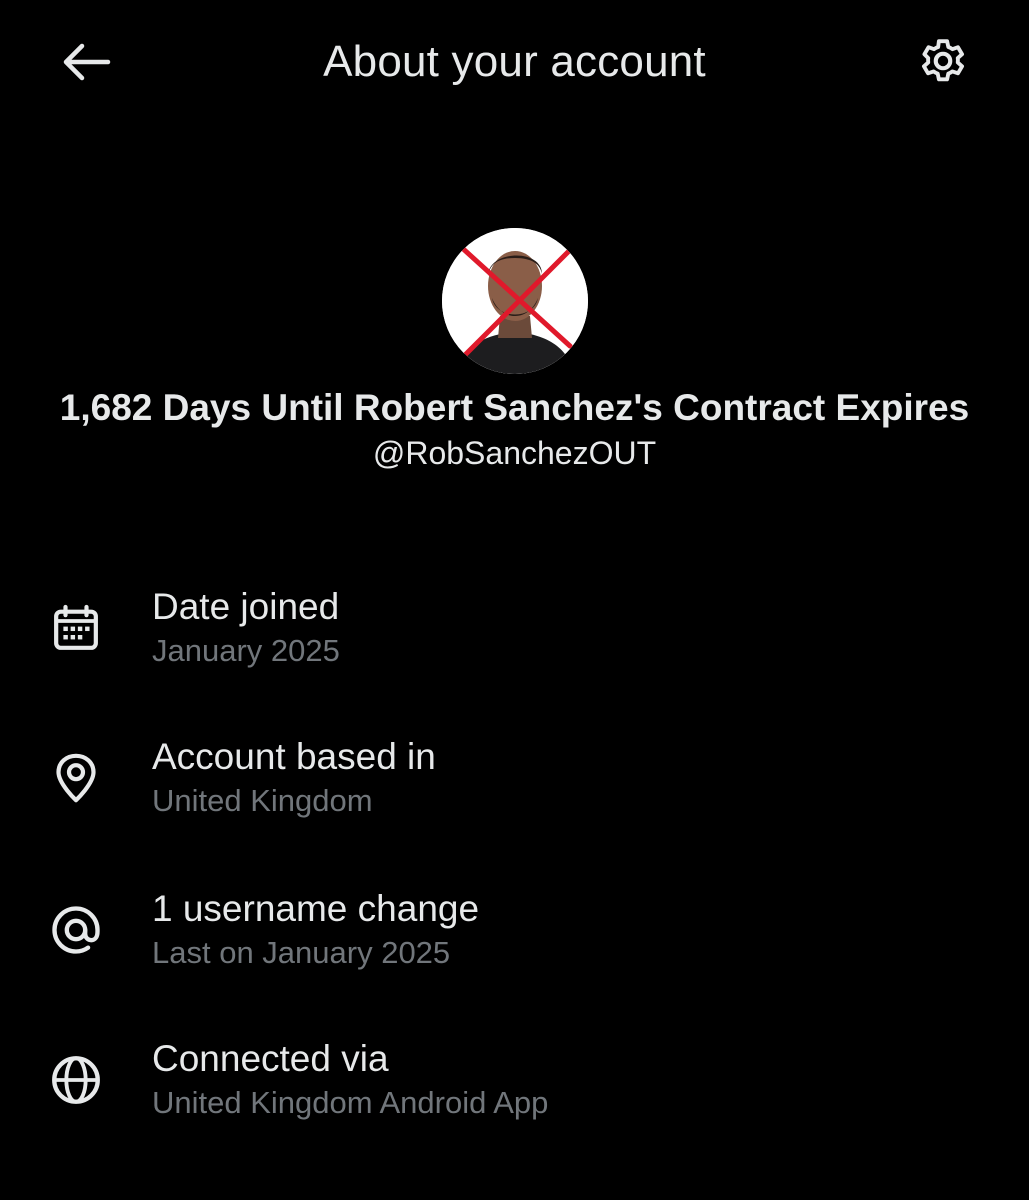  I want to click on info-label: 1 username change, so click(316, 908).